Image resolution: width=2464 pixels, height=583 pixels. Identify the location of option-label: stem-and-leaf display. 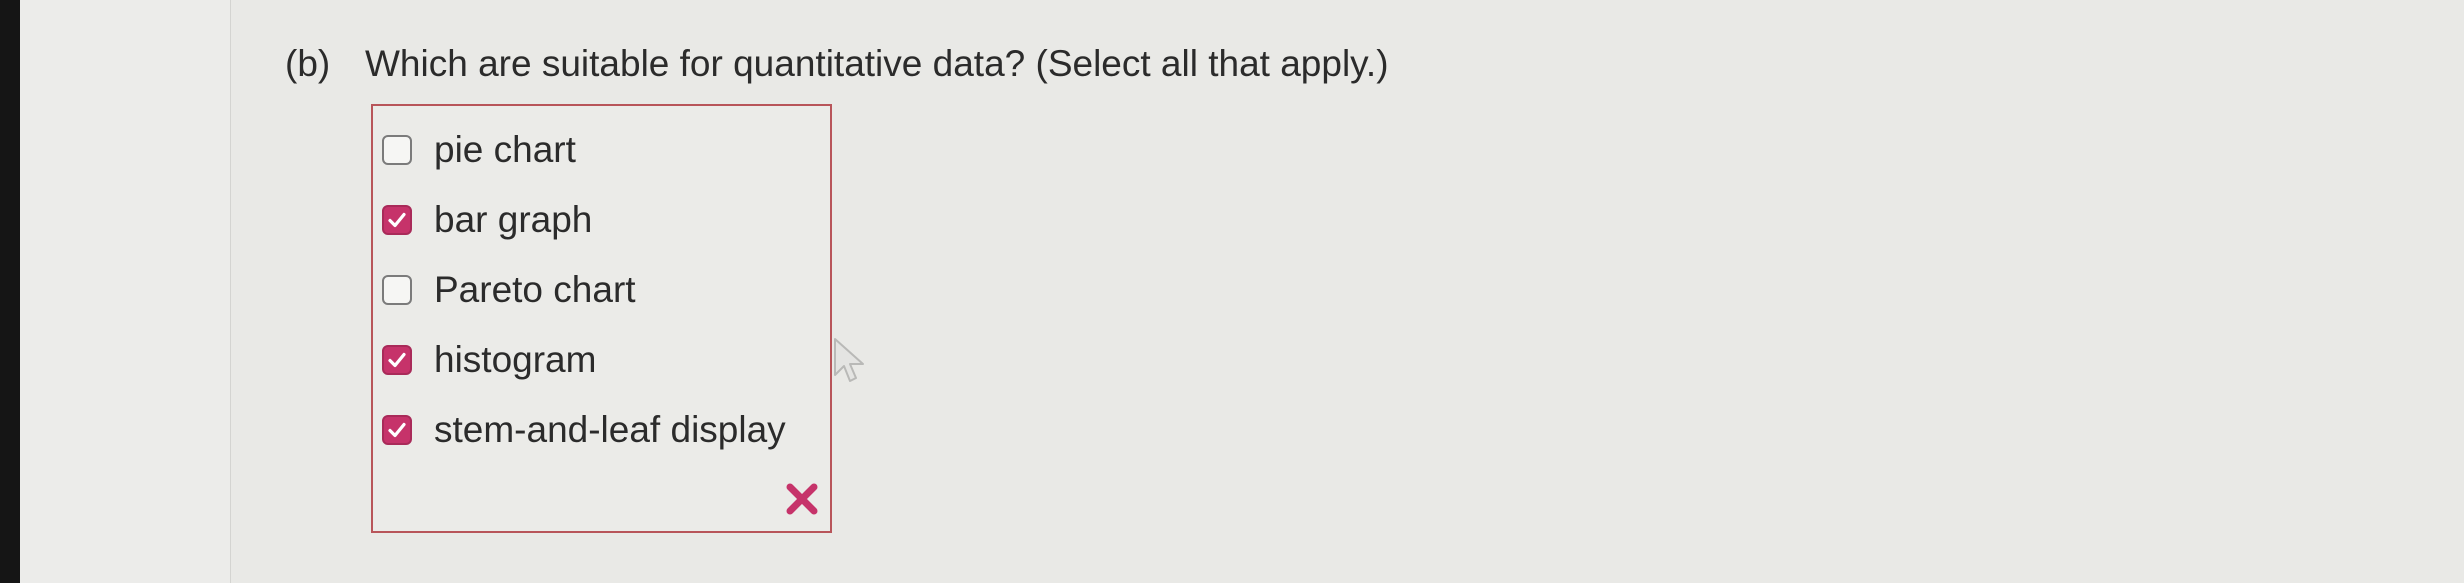
(610, 429).